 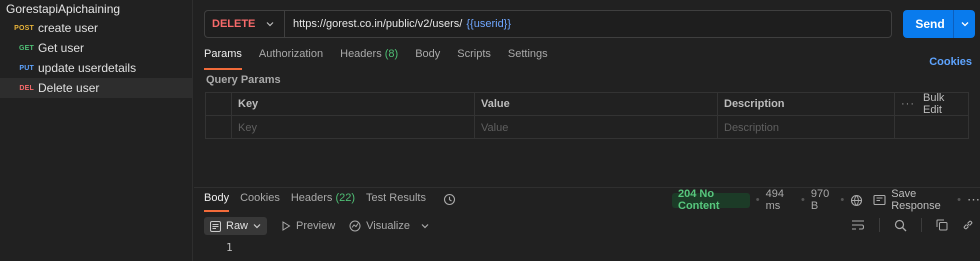 What do you see at coordinates (596, 127) in the screenshot?
I see `value-input: Value` at bounding box center [596, 127].